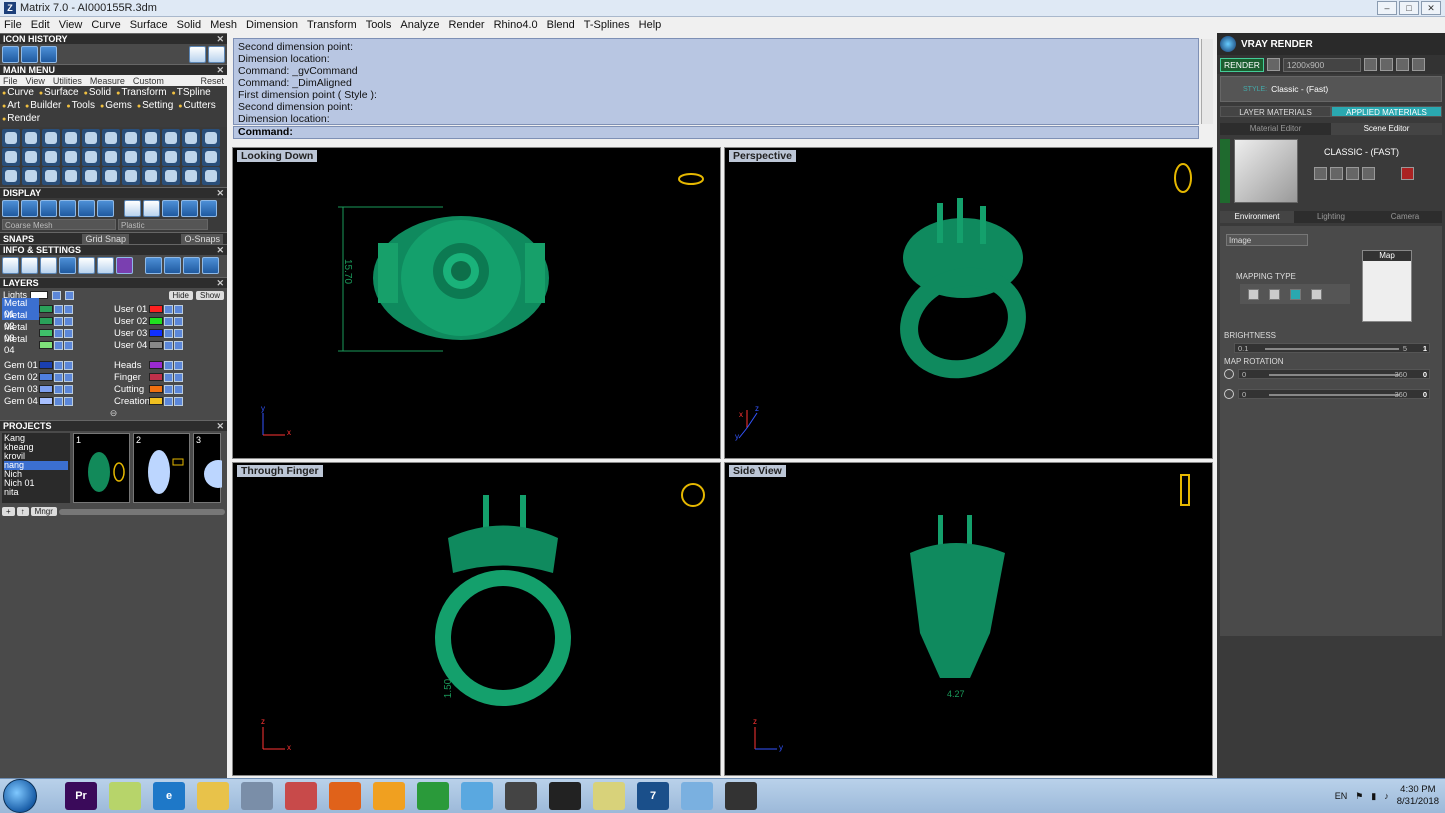 This screenshot has height=813, width=1445. What do you see at coordinates (1274, 294) in the screenshot?
I see `mapping-box-icon` at bounding box center [1274, 294].